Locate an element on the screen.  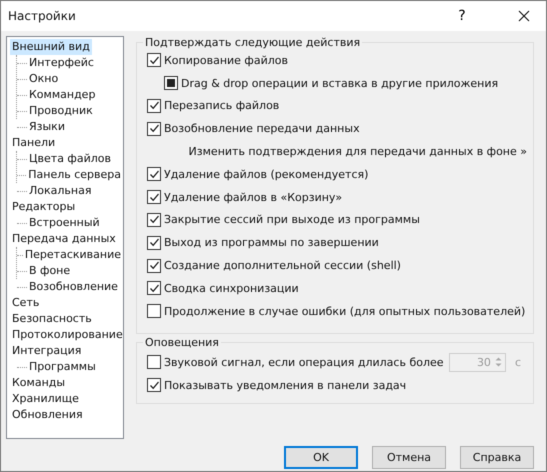
tree-item: Коммандер is located at coordinates (62, 95).